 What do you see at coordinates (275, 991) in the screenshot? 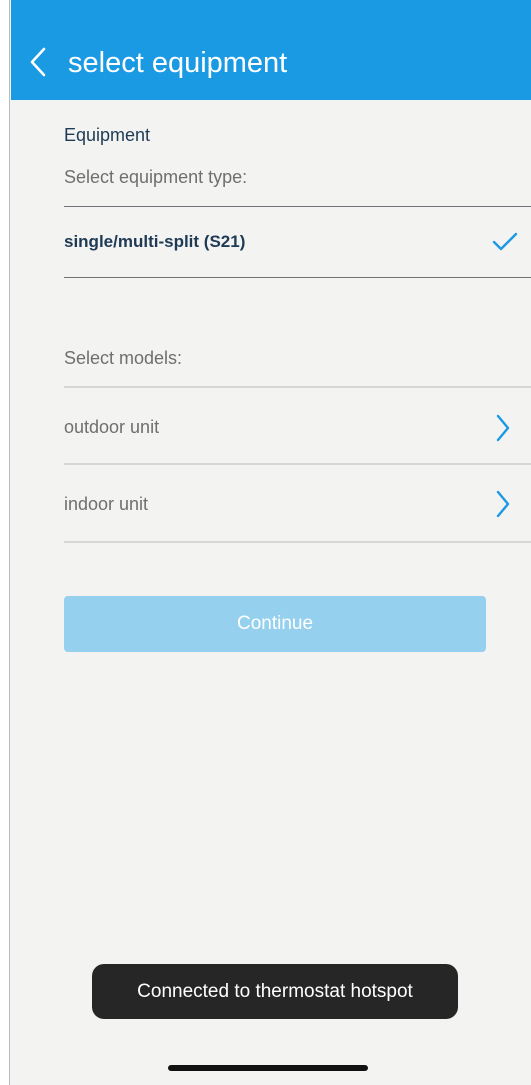
I see `toast-message: Connected to thermostat hotspot` at bounding box center [275, 991].